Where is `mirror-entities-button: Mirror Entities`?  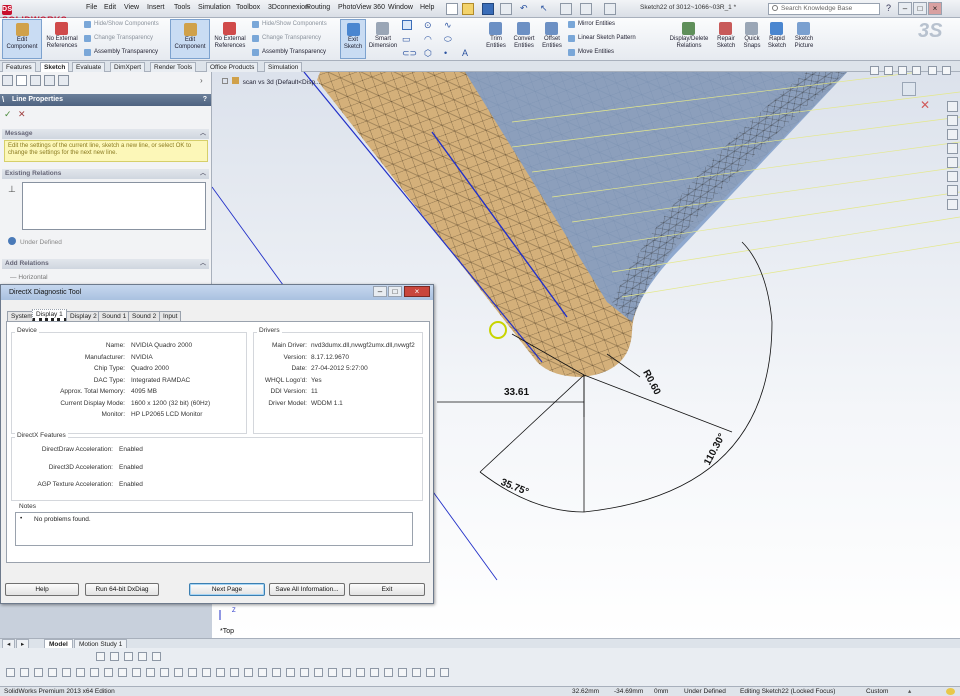 mirror-entities-button: Mirror Entities is located at coordinates (591, 24).